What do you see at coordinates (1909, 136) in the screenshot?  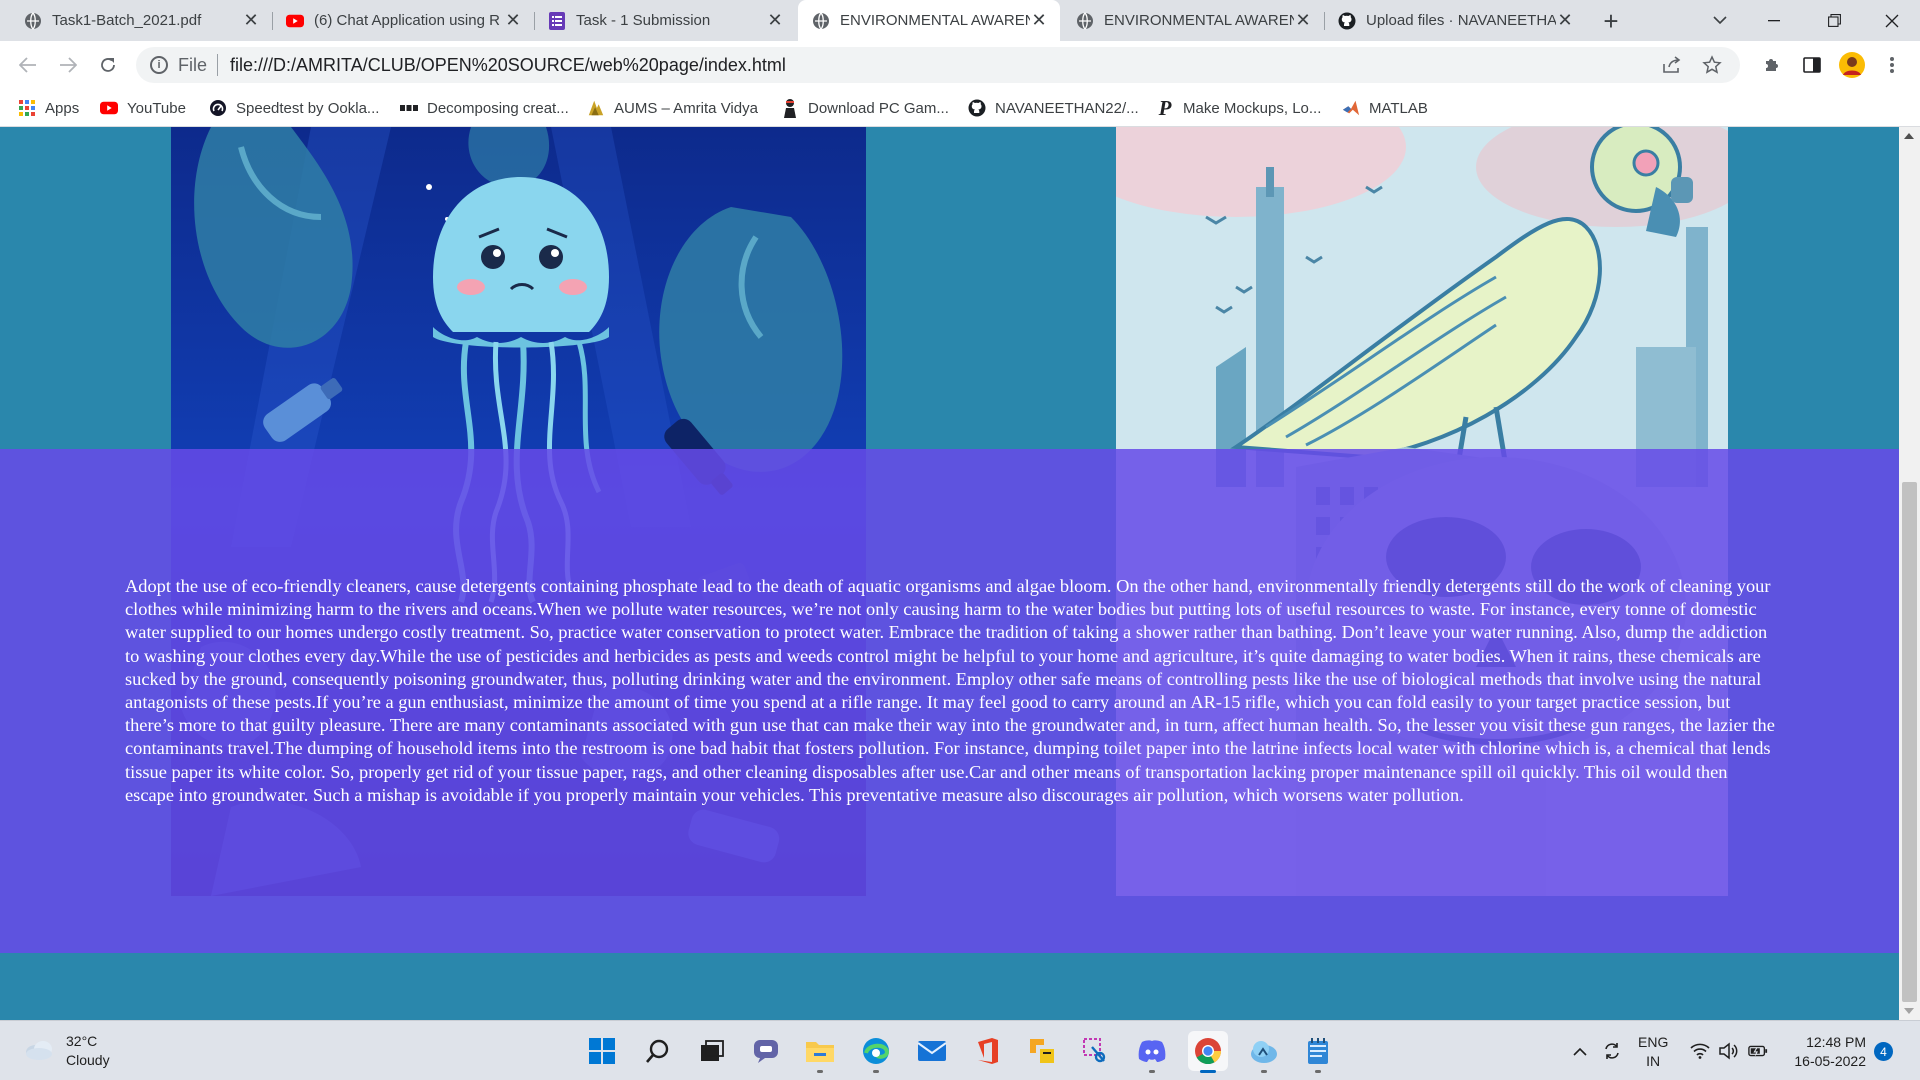 I see `scroll-up-arrow-icon` at bounding box center [1909, 136].